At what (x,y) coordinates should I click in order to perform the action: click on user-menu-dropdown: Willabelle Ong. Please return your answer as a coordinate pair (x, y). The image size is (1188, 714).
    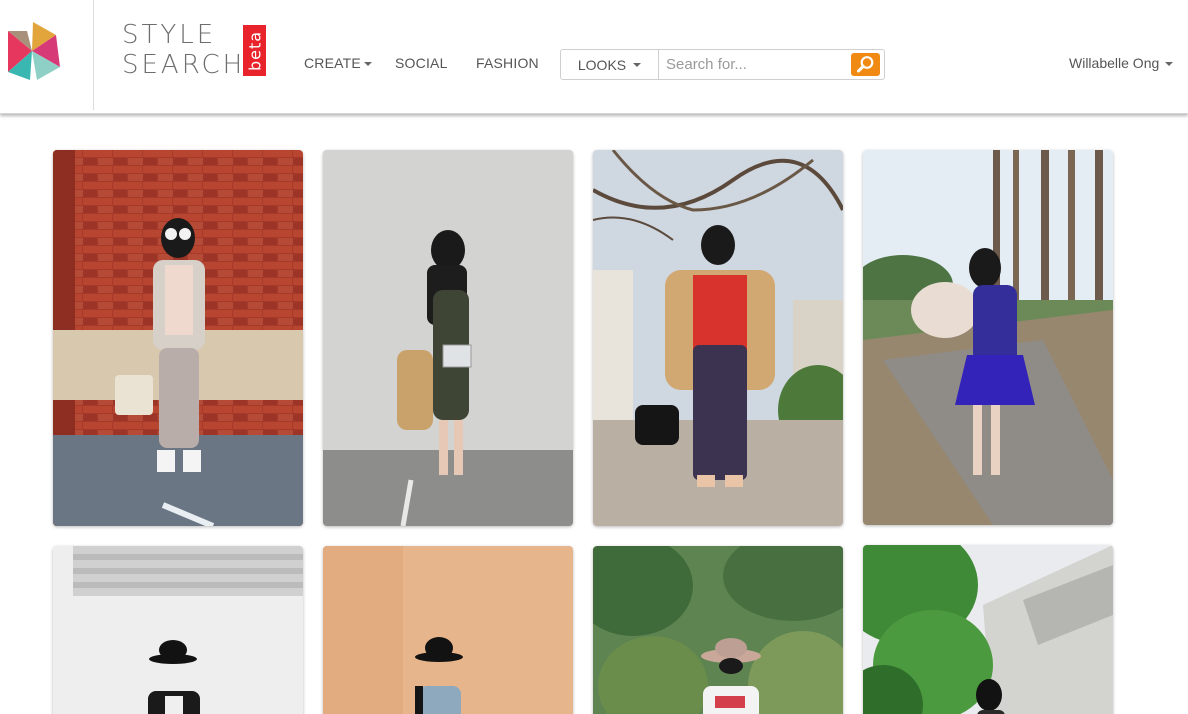
    Looking at the image, I should click on (1121, 63).